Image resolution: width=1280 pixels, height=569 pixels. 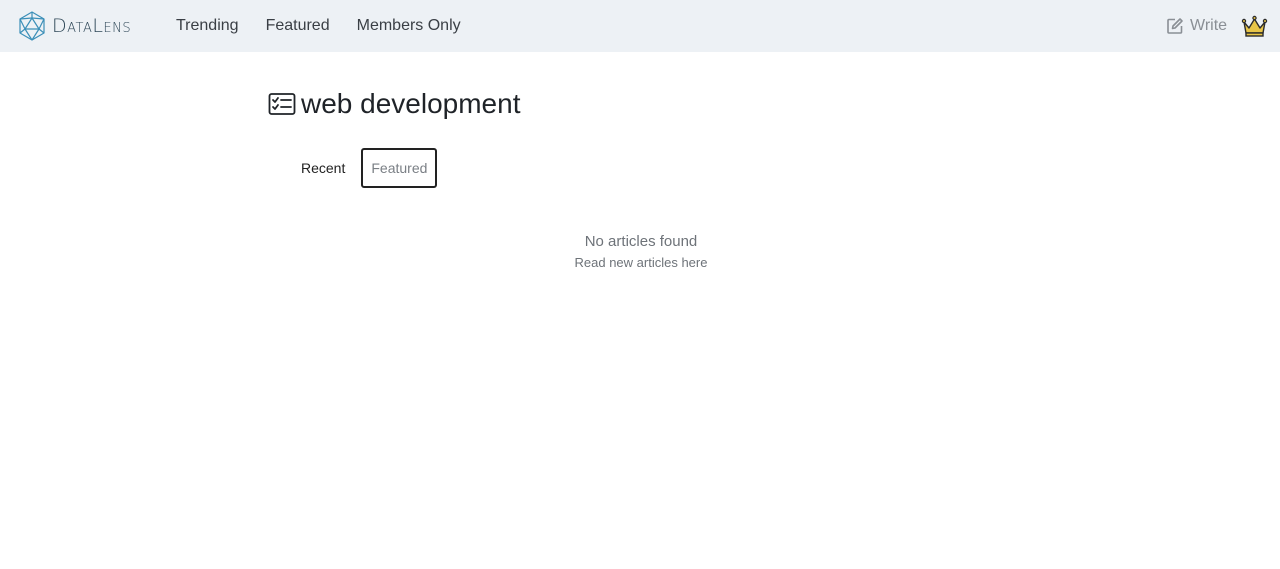 I want to click on tab-featured: Featured, so click(x=399, y=168).